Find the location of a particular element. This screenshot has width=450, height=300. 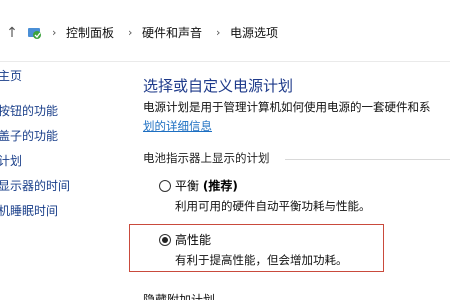

radio-button is located at coordinates (165, 186).